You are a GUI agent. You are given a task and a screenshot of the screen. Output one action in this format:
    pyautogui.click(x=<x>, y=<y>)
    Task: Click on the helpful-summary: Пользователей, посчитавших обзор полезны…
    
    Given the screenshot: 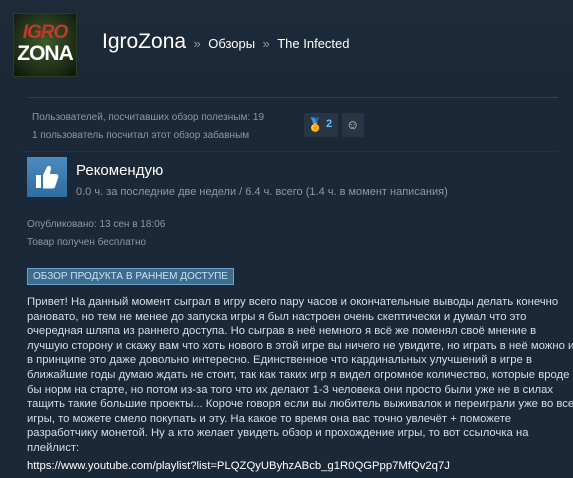 What is the action you would take?
    pyautogui.click(x=293, y=125)
    